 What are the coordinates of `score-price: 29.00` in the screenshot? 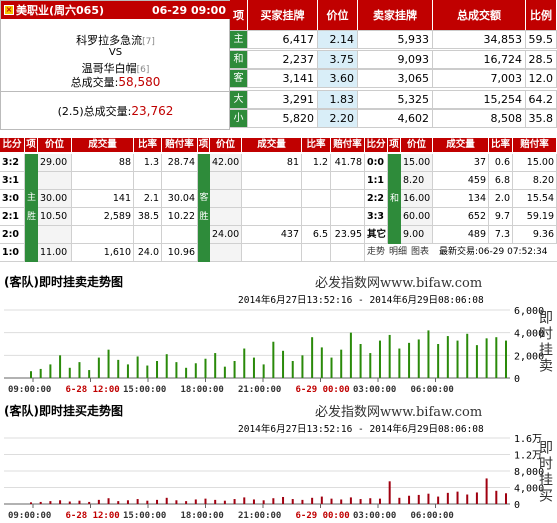 It's located at (55, 163).